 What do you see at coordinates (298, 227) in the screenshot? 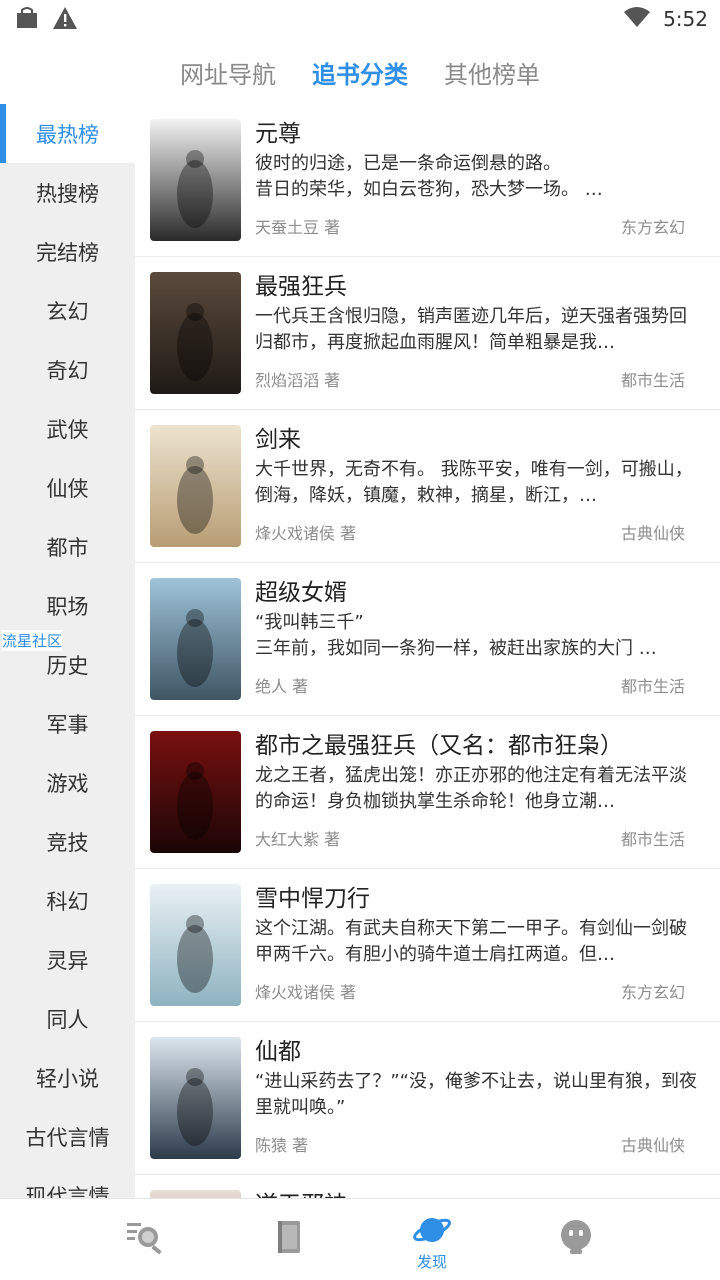
I see `book-author: 天蚕土豆 著` at bounding box center [298, 227].